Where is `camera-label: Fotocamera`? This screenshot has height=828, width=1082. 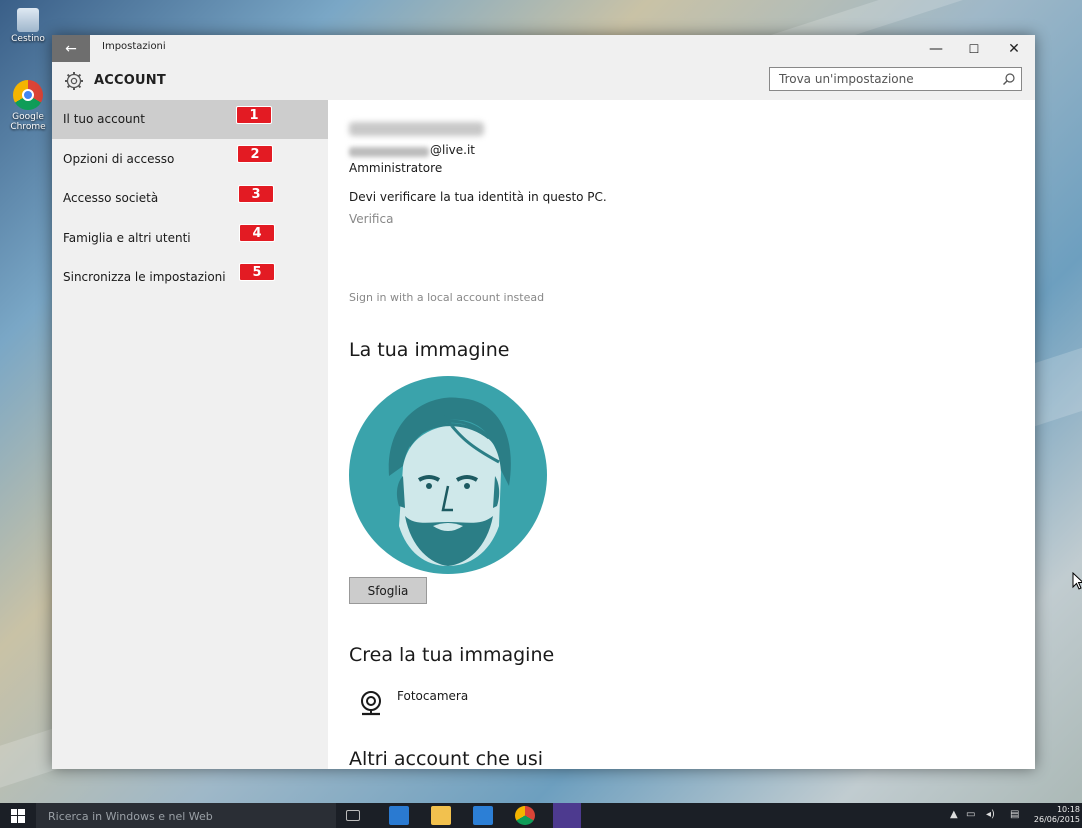 camera-label: Fotocamera is located at coordinates (432, 696).